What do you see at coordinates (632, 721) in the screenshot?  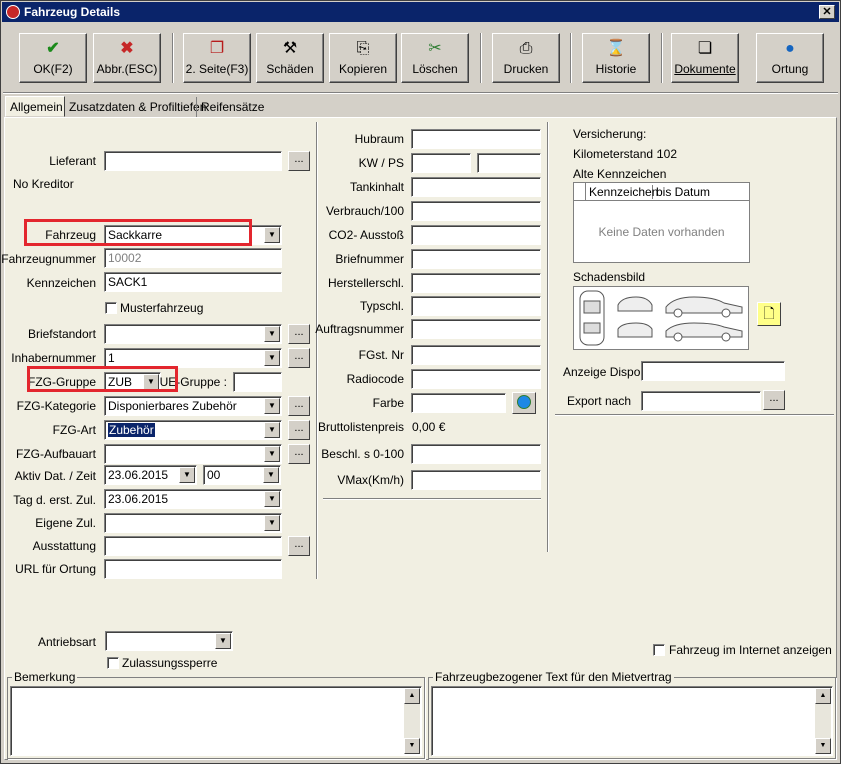 I see `mietvertrag-textarea: ▲ ▼` at bounding box center [632, 721].